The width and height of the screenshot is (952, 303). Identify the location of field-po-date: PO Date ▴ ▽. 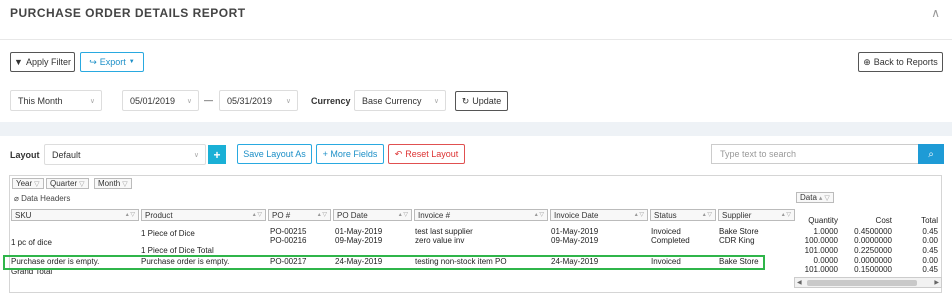
(372, 215).